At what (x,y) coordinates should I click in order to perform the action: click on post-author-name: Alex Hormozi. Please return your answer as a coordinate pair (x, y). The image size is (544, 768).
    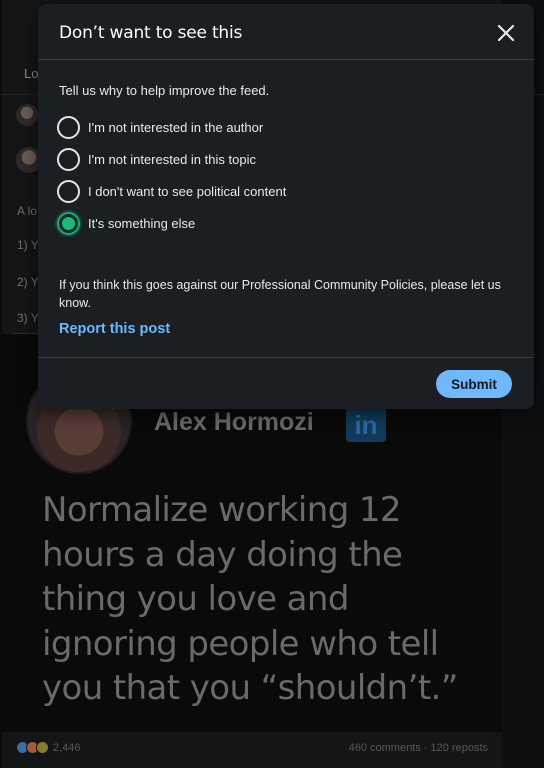
    Looking at the image, I should click on (234, 422).